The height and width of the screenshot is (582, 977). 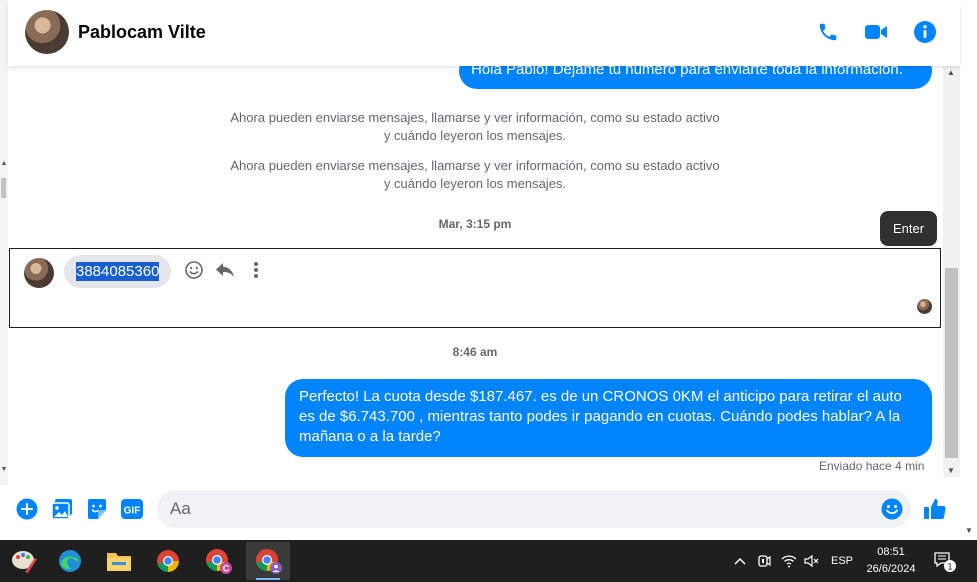 I want to click on sticker-icon, so click(x=97, y=509).